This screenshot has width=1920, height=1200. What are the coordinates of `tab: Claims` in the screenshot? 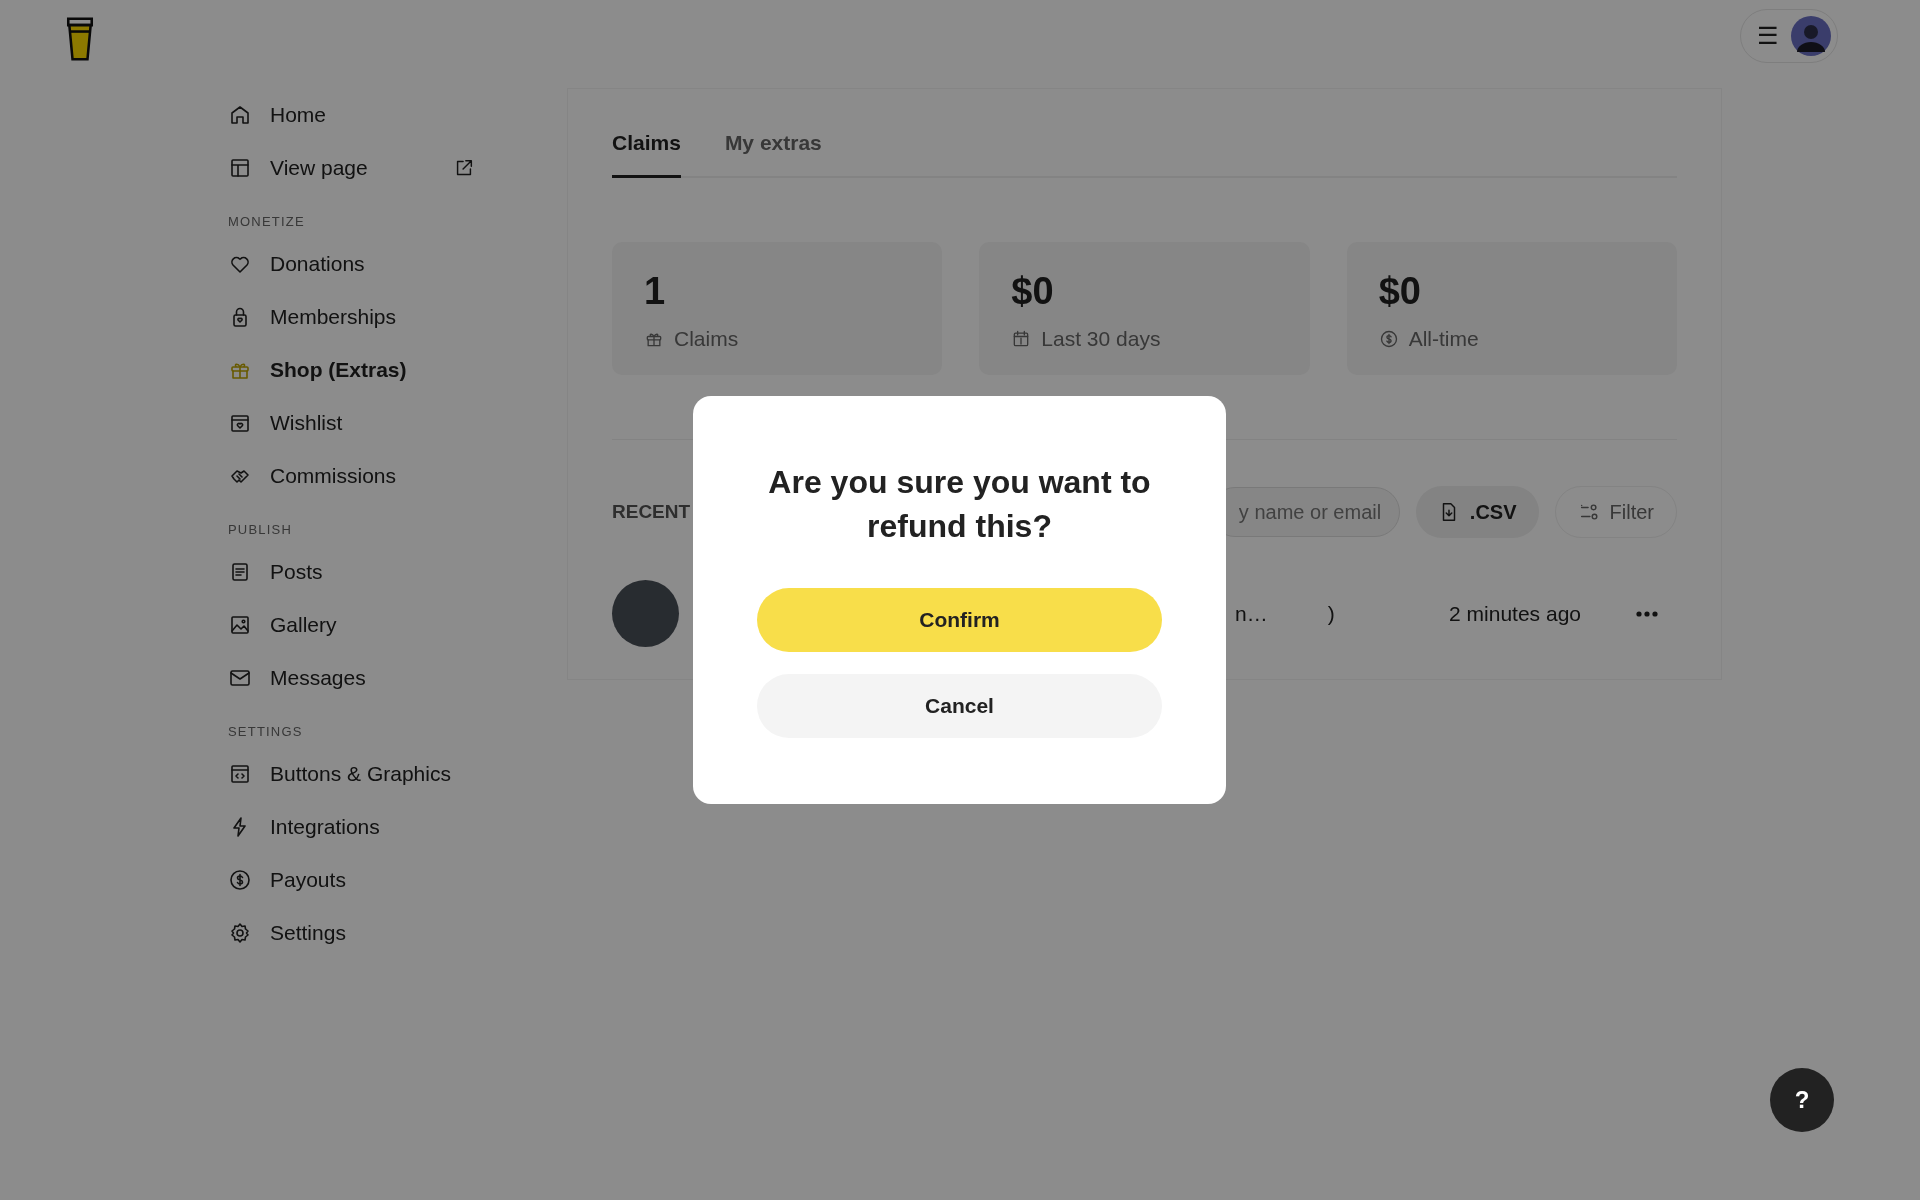 It's located at (646, 147).